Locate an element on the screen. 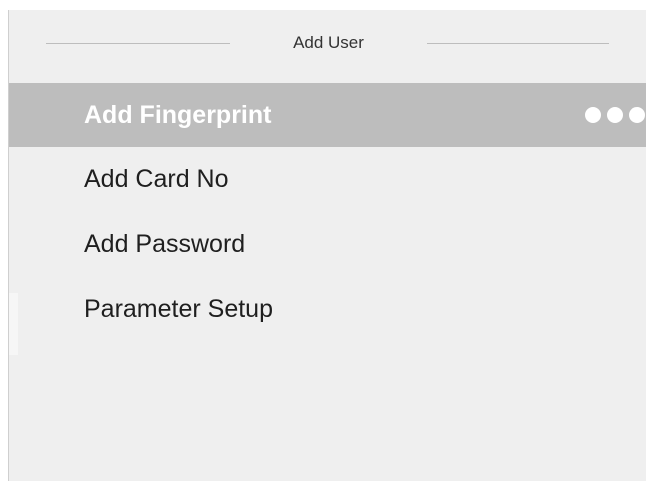  header-divider-right is located at coordinates (518, 43).